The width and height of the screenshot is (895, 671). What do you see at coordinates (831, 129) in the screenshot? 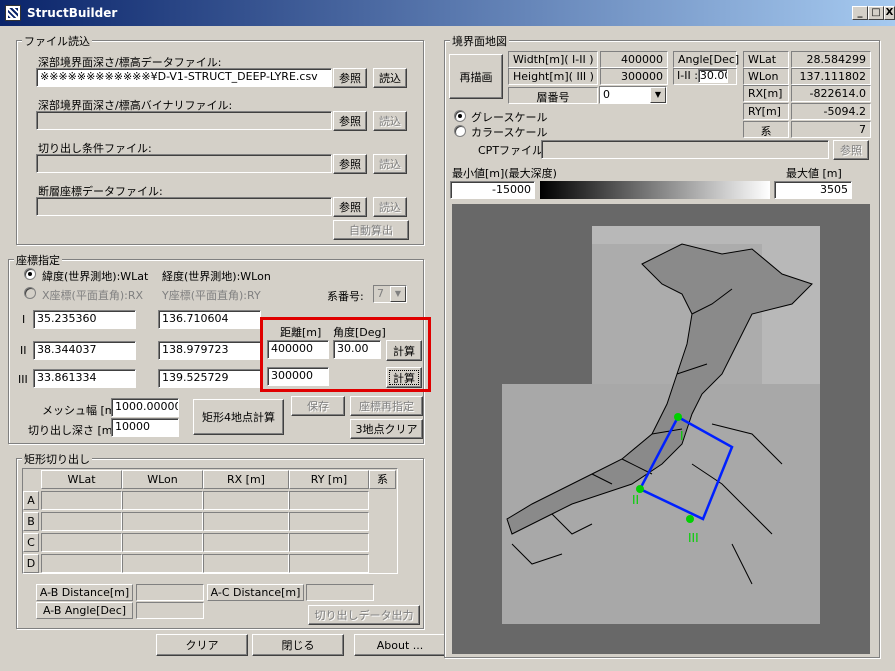
I see `kei-map-value: 7` at bounding box center [831, 129].